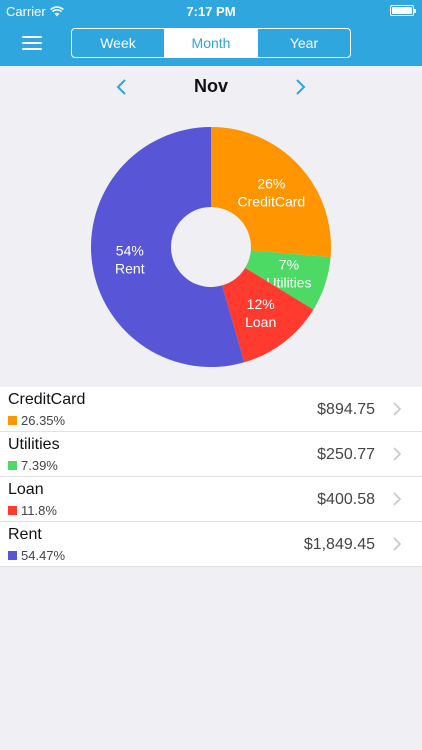 This screenshot has height=750, width=422. Describe the element at coordinates (32, 43) in the screenshot. I see `hamburger-menu-icon` at that location.